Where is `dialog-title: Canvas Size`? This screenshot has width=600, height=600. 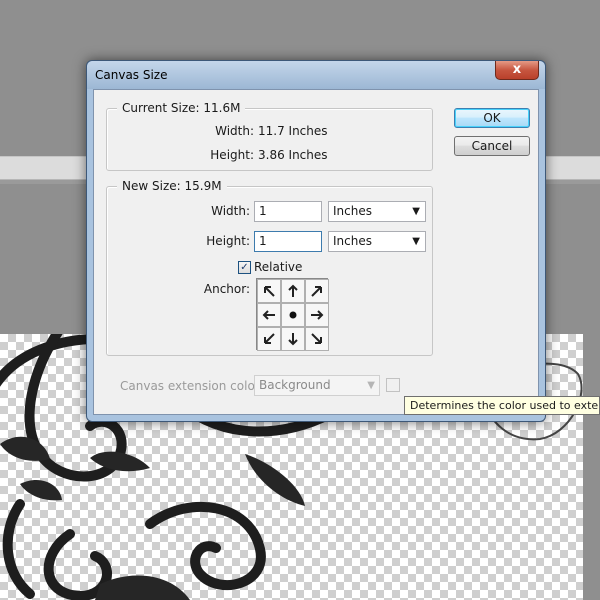 dialog-title: Canvas Size is located at coordinates (131, 75).